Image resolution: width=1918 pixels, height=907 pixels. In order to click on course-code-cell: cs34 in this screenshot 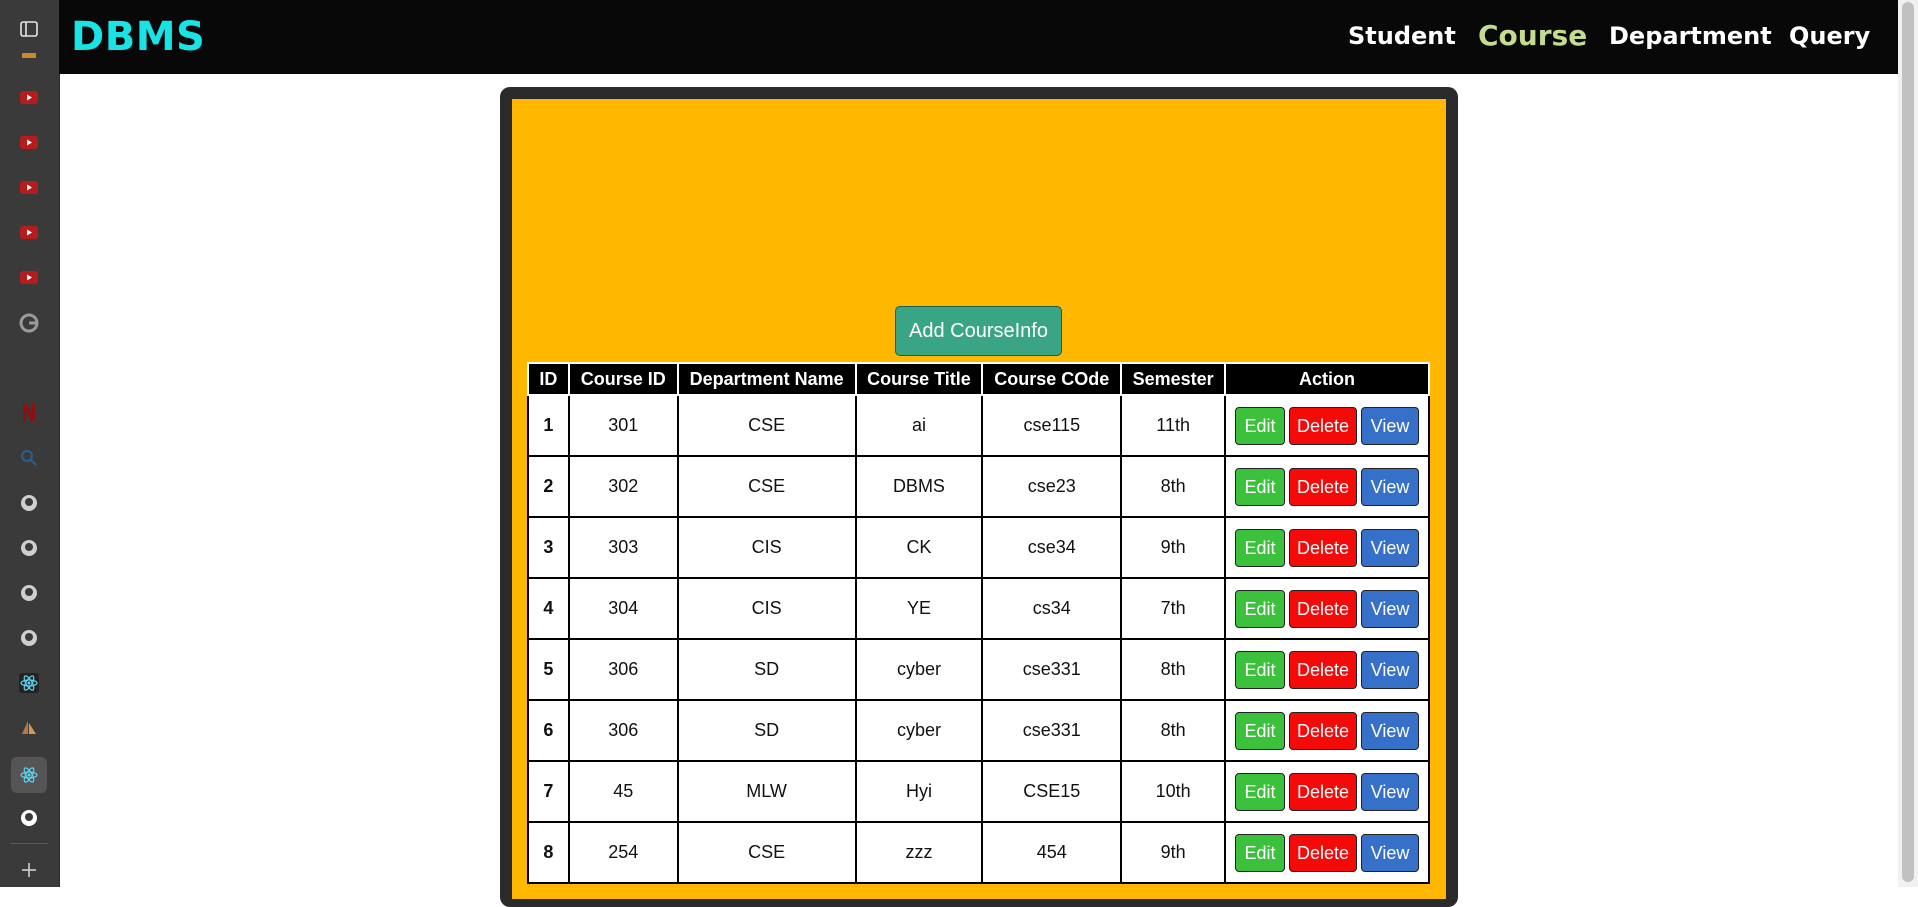, I will do `click(1052, 608)`.